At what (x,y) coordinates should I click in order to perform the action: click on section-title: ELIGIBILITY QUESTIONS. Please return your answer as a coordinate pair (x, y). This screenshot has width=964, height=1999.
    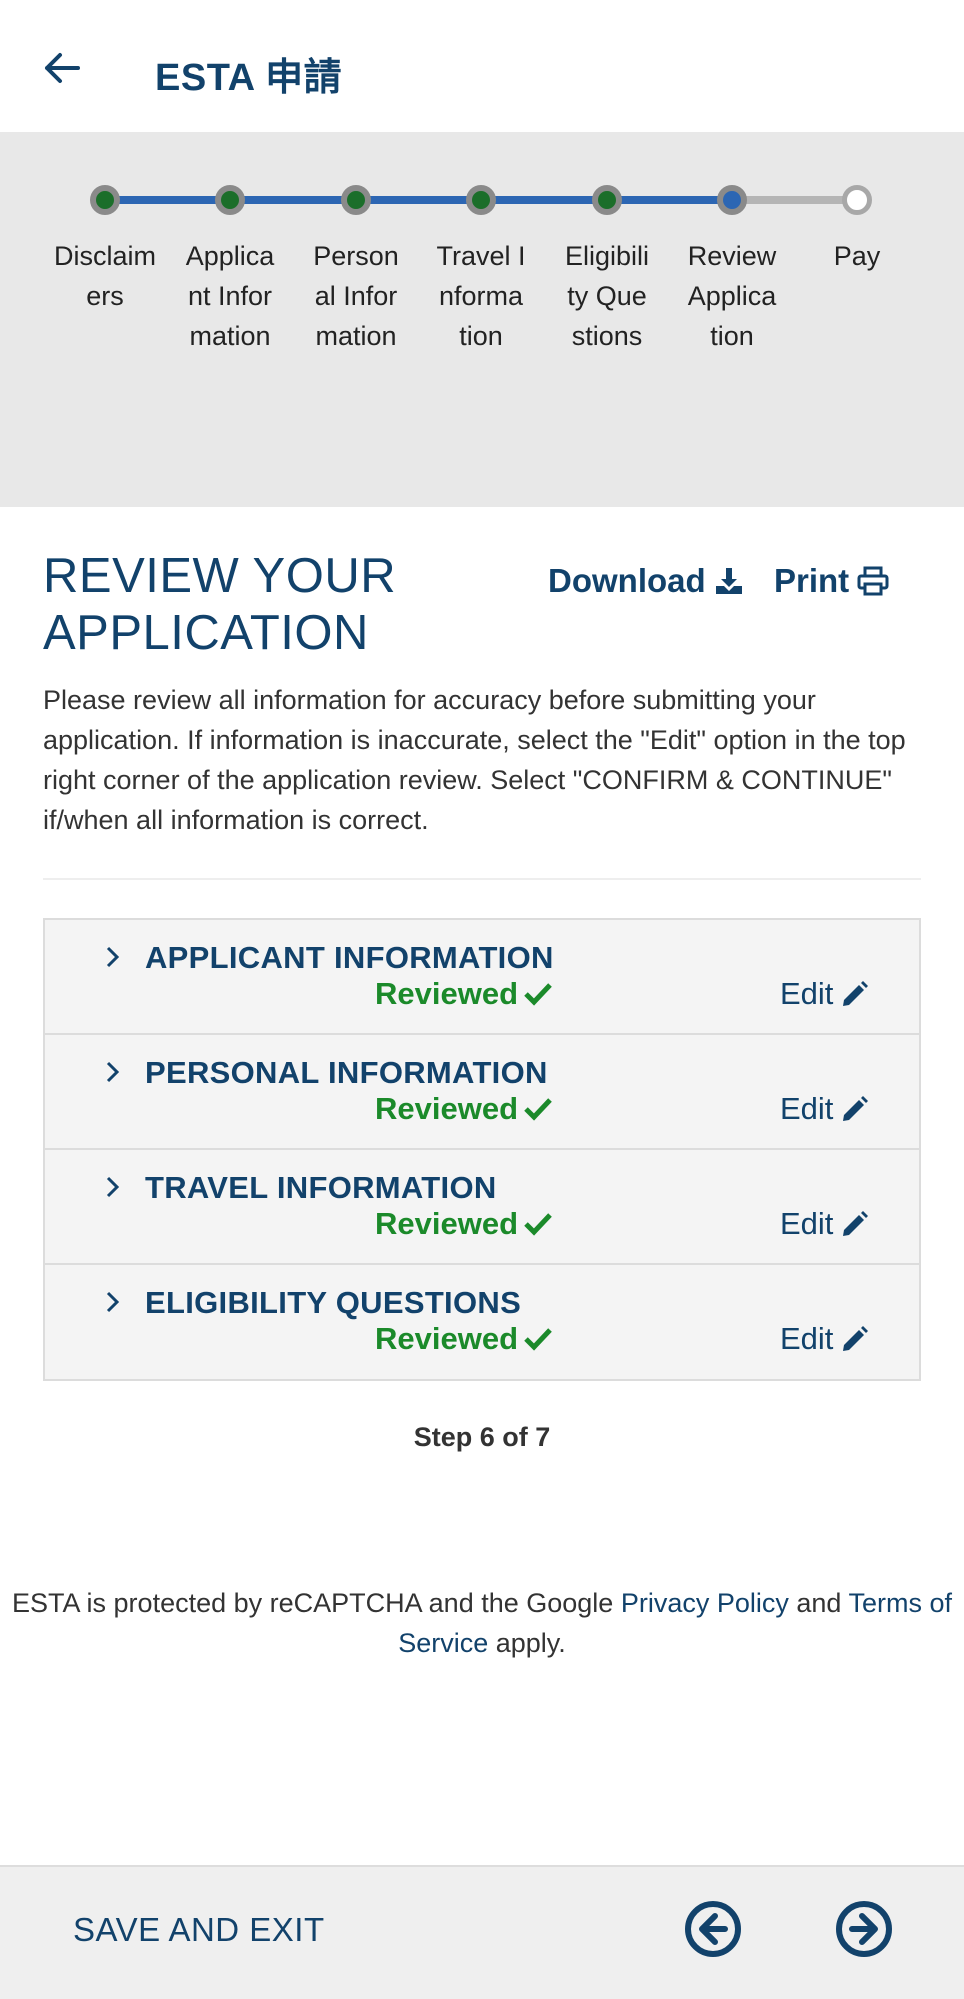
    Looking at the image, I should click on (333, 1302).